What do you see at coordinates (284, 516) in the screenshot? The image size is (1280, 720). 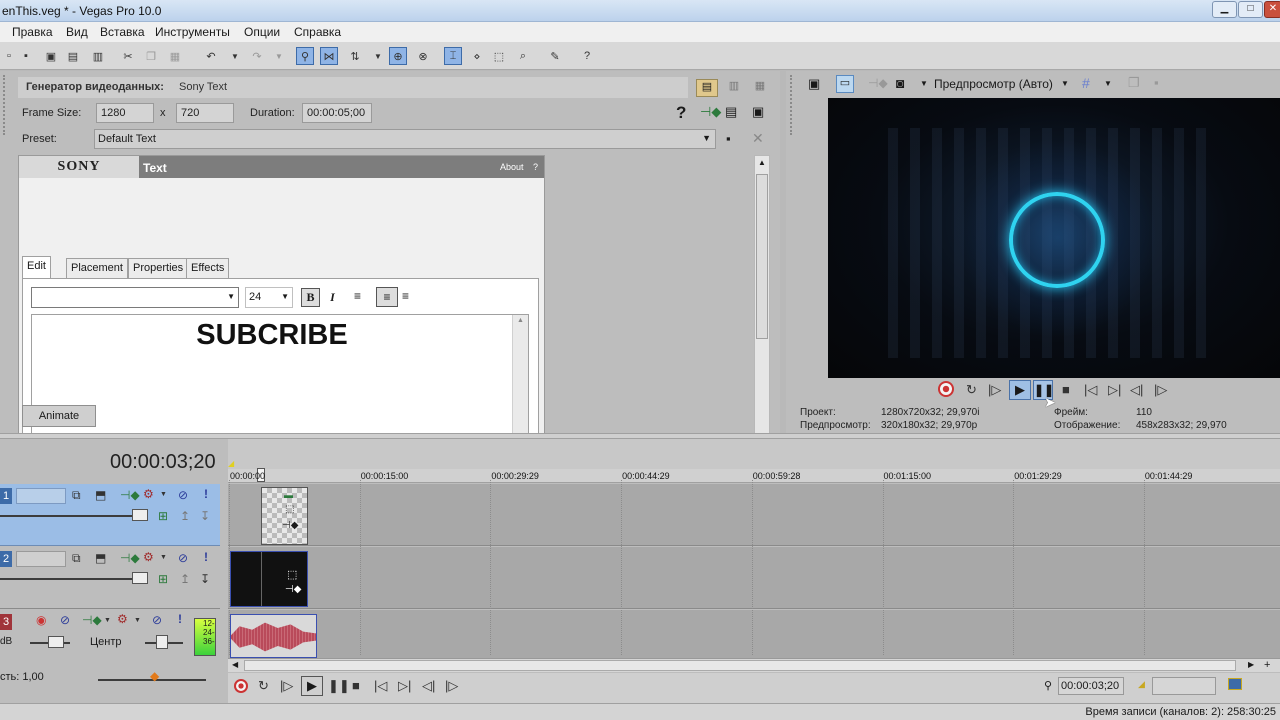 I see `text-event-clip: ▬ ⬚ ⊣◆` at bounding box center [284, 516].